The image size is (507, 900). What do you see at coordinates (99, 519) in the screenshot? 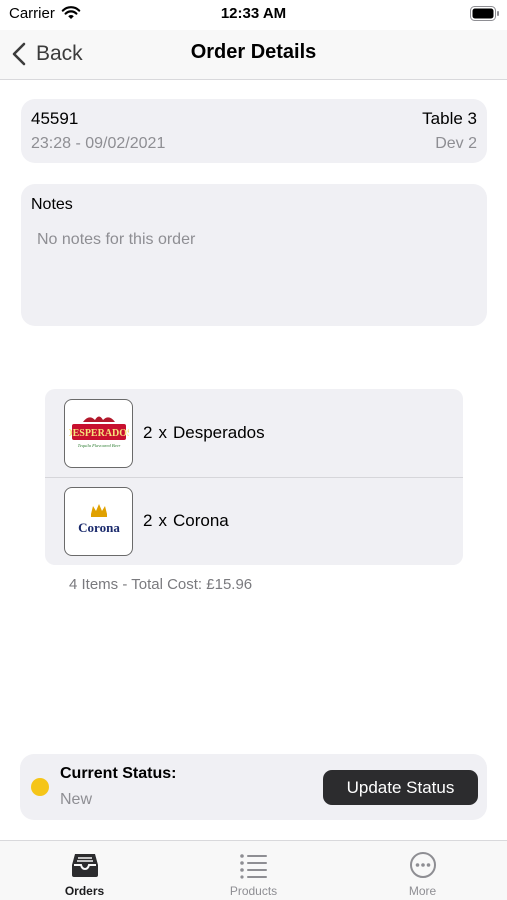
I see `corona-logo-image: Corona` at bounding box center [99, 519].